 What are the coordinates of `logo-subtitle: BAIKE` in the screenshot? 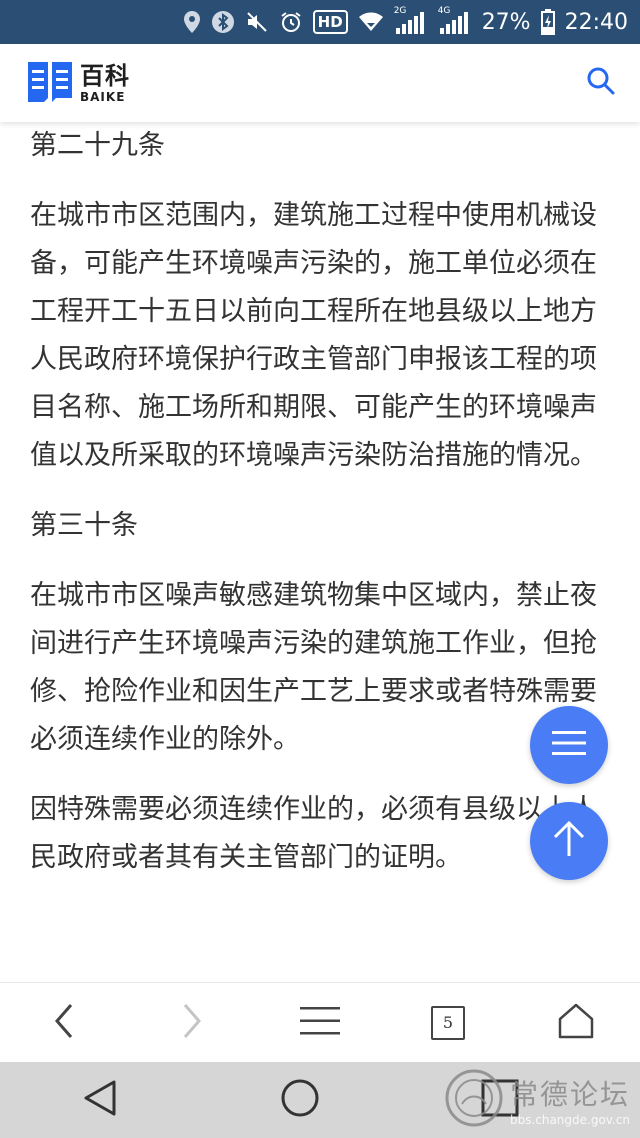 It's located at (103, 96).